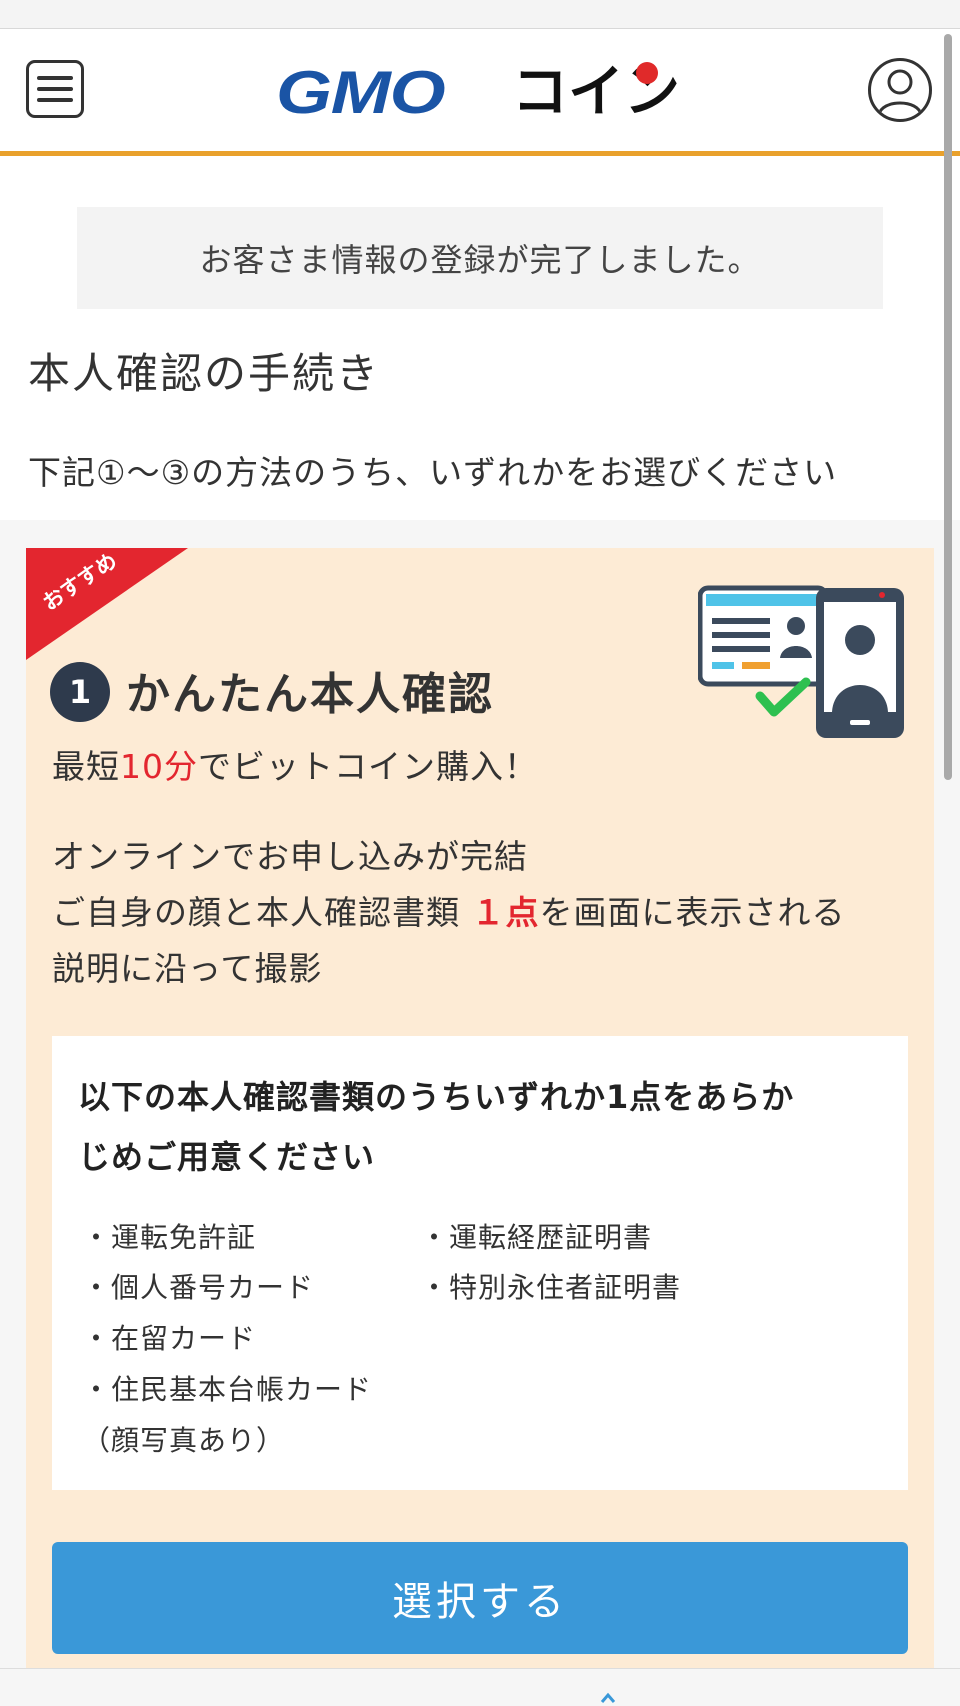 The width and height of the screenshot is (960, 1706). I want to click on page-title: 本人確認の手続き, so click(204, 373).